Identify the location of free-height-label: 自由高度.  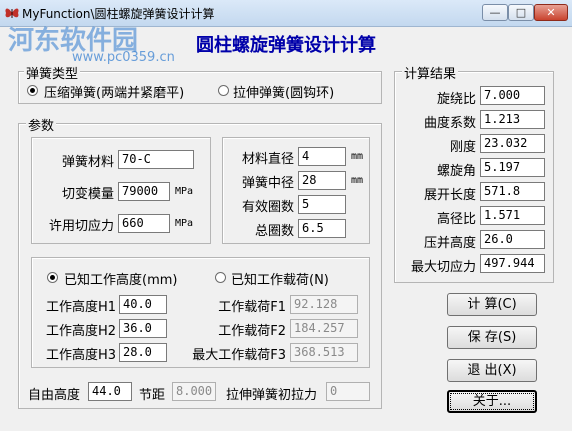
(54, 395).